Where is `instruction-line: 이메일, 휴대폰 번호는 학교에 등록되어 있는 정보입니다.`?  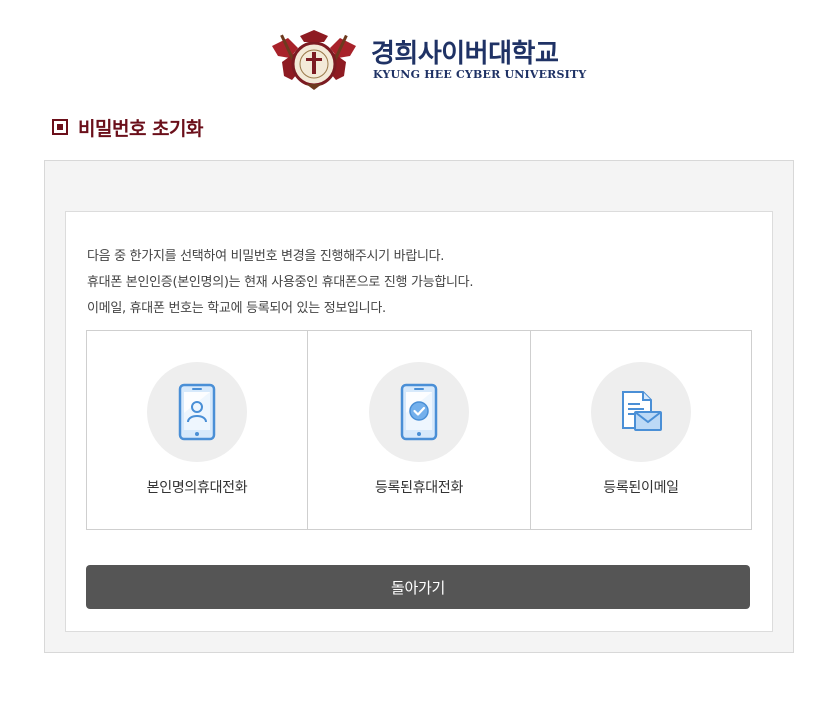 instruction-line: 이메일, 휴대폰 번호는 학교에 등록되어 있는 정보입니다. is located at coordinates (236, 308).